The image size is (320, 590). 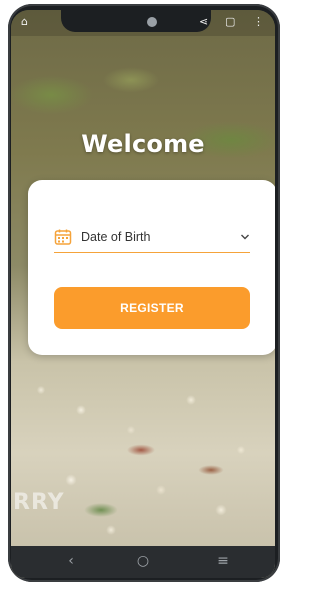 I want to click on date-of-birth-field: Date of Birth, so click(x=152, y=238).